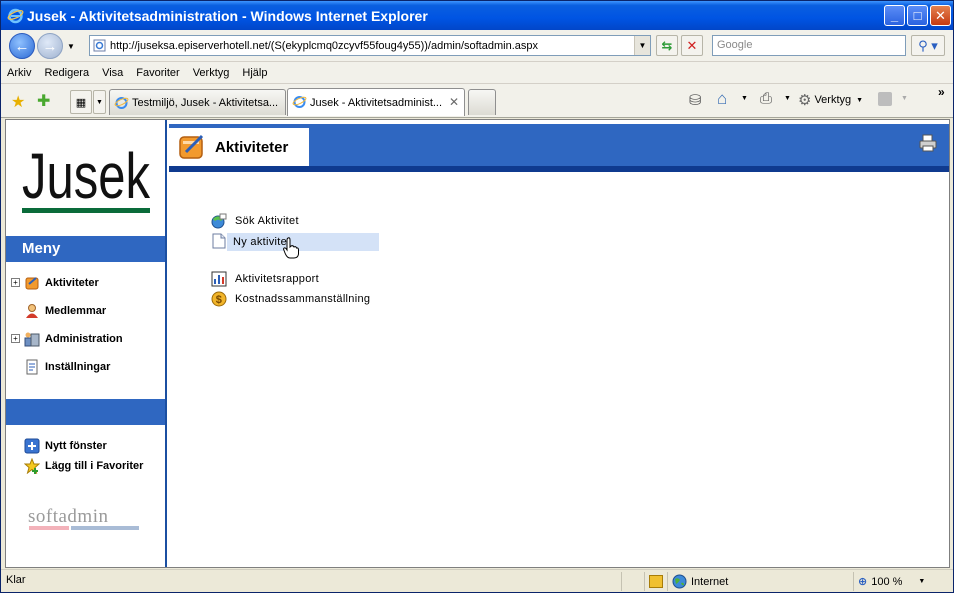  Describe the element at coordinates (303, 242) in the screenshot. I see `link-ny-aktivitet: Ny aktivitet` at that location.